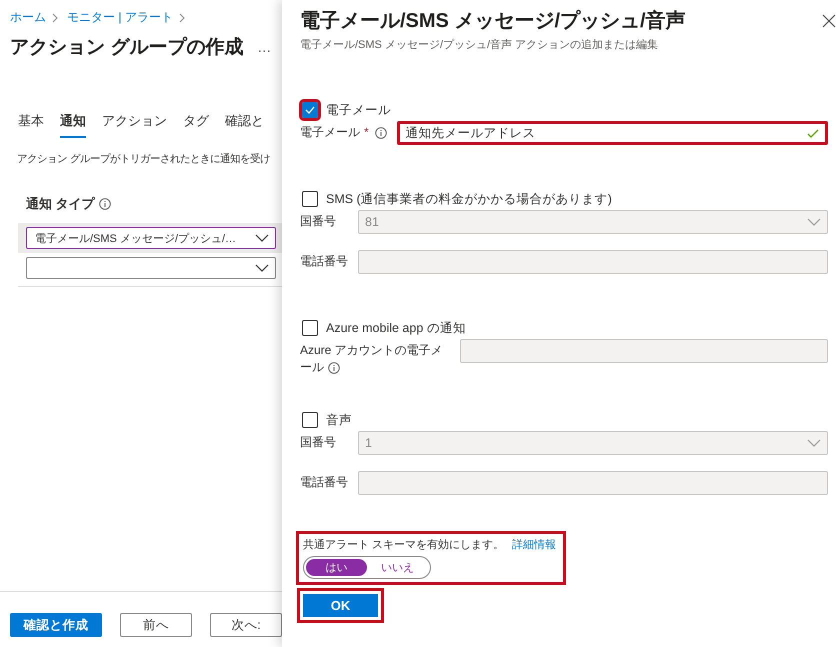 Image resolution: width=840 pixels, height=647 pixels. Describe the element at coordinates (127, 48) in the screenshot. I see `page-title: アクション グループの作成` at that location.